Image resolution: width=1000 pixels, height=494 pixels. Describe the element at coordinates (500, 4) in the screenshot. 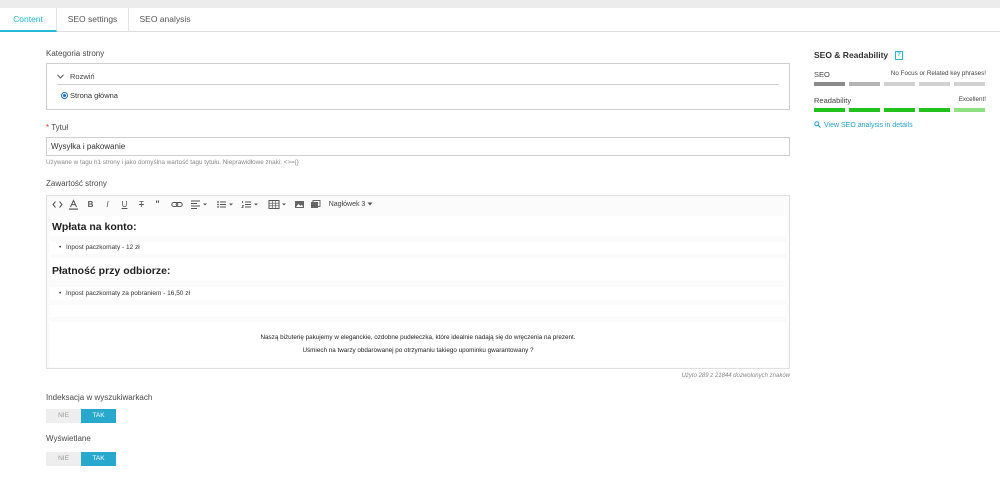

I see `top-strip` at that location.